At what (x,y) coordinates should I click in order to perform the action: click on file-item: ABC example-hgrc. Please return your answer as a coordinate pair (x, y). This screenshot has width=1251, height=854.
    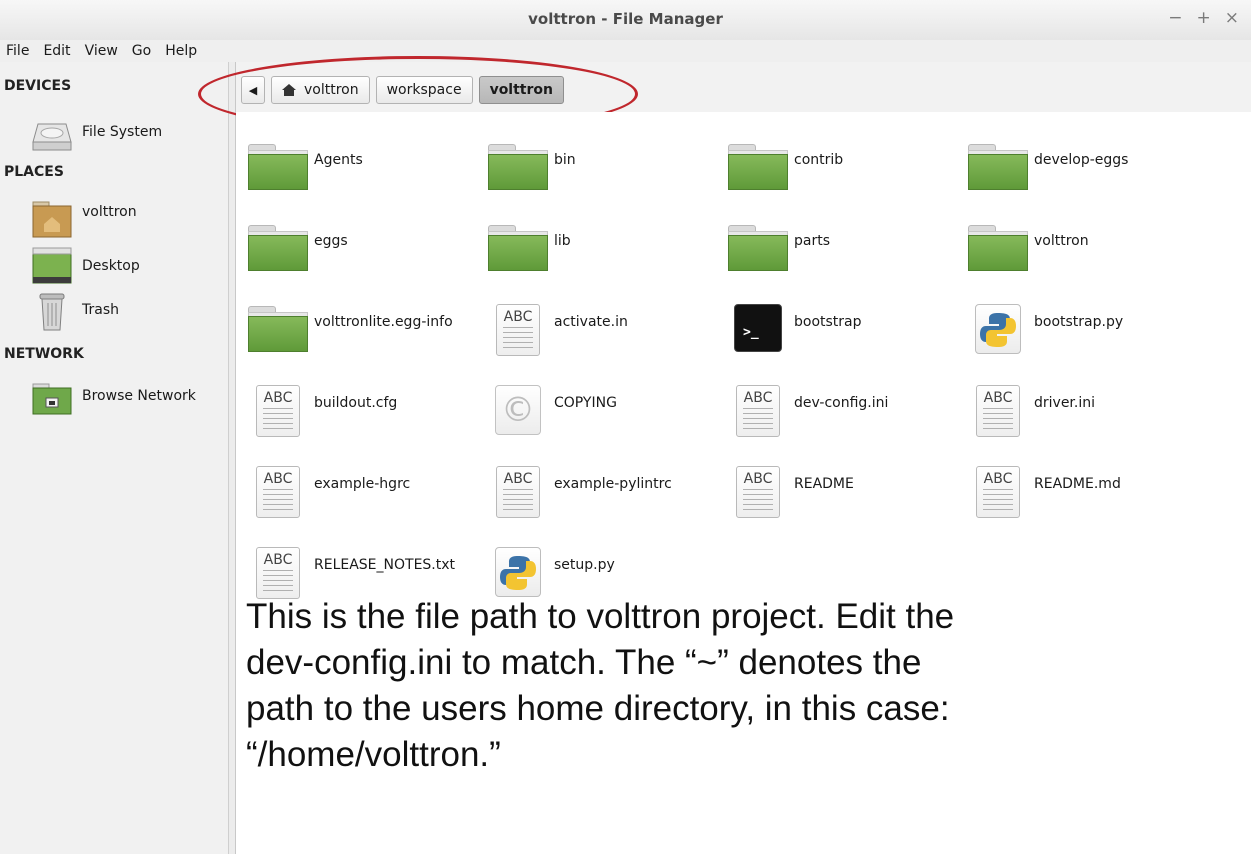
    Looking at the image, I should click on (353, 491).